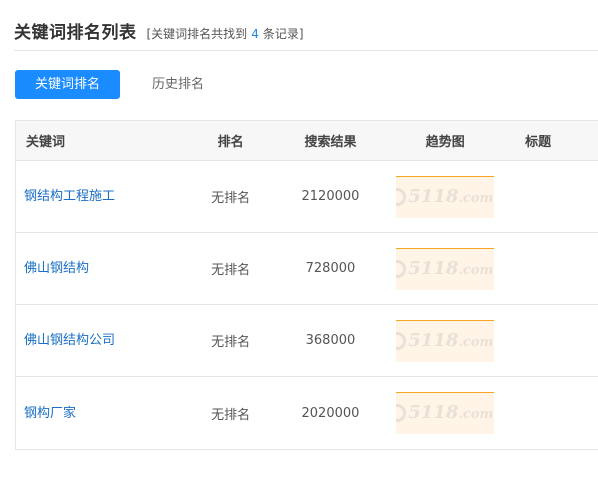 The image size is (598, 501). What do you see at coordinates (71, 268) in the screenshot?
I see `keyword-link: 佛山钢结构` at bounding box center [71, 268].